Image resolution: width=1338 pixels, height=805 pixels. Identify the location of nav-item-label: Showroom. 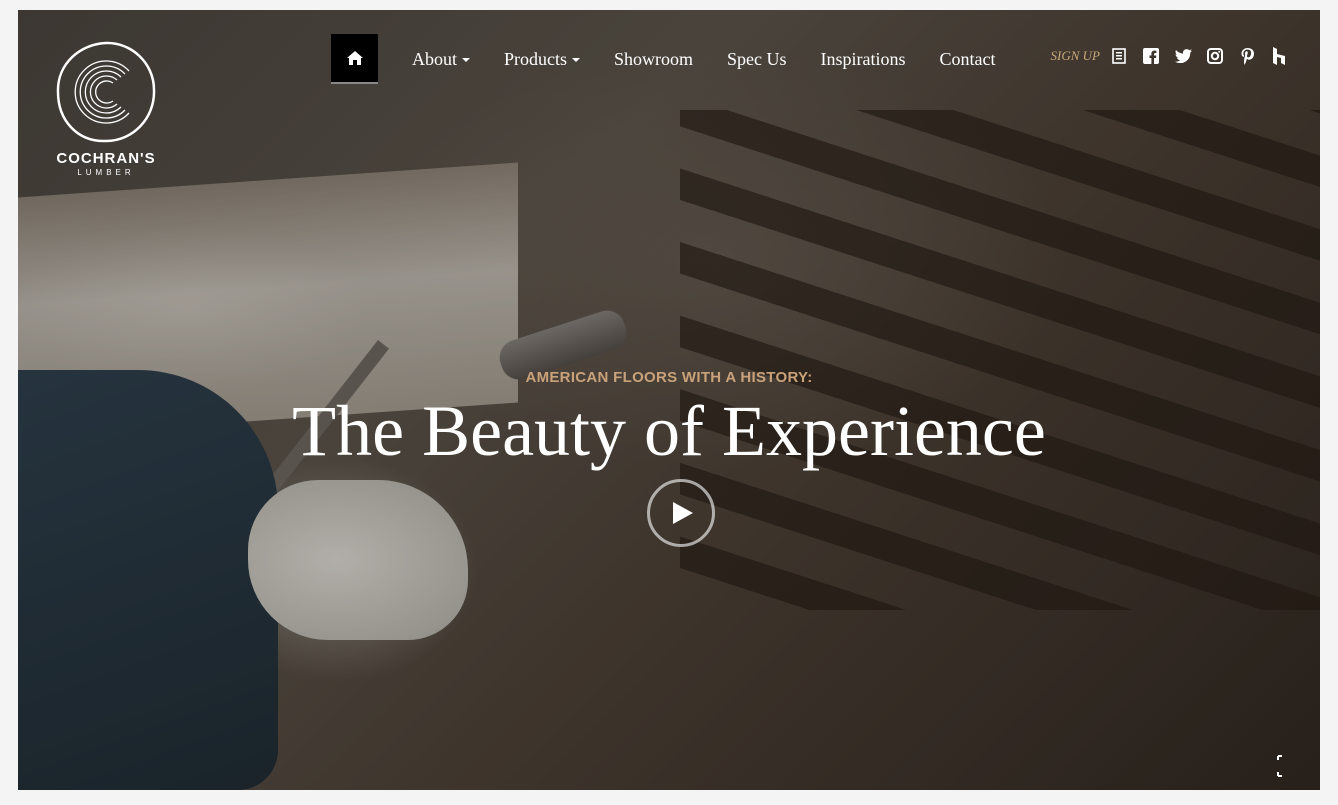
(654, 58).